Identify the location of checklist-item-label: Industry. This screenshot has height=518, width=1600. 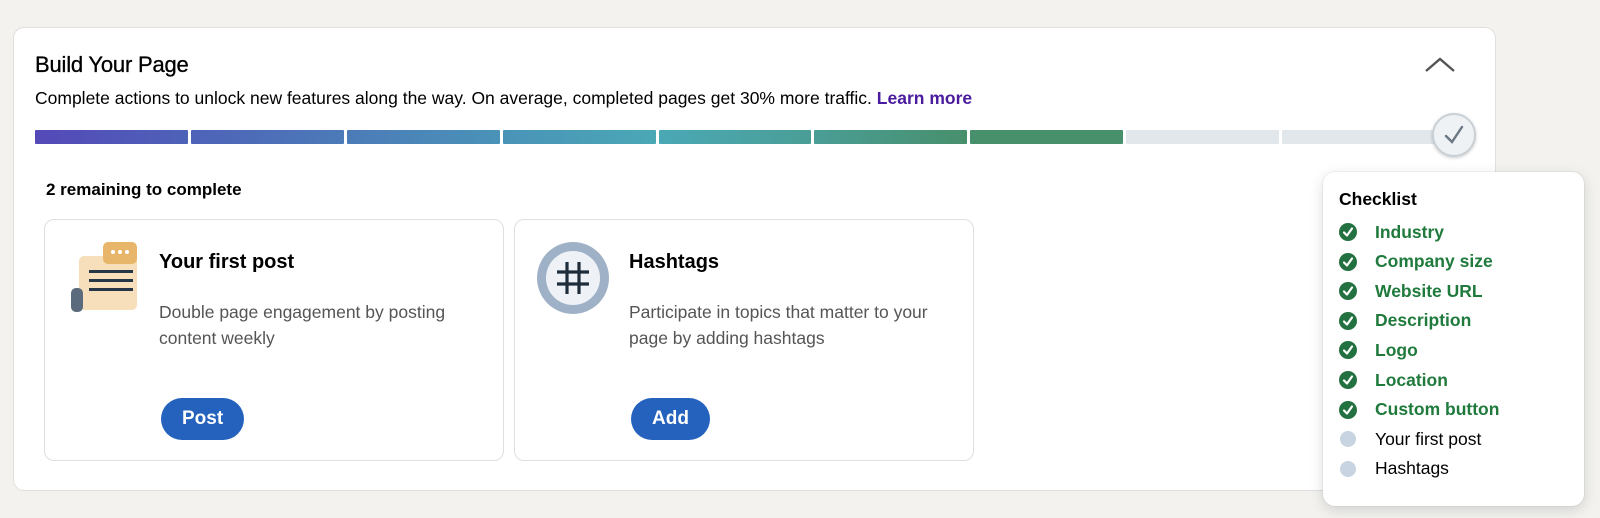
(1410, 231).